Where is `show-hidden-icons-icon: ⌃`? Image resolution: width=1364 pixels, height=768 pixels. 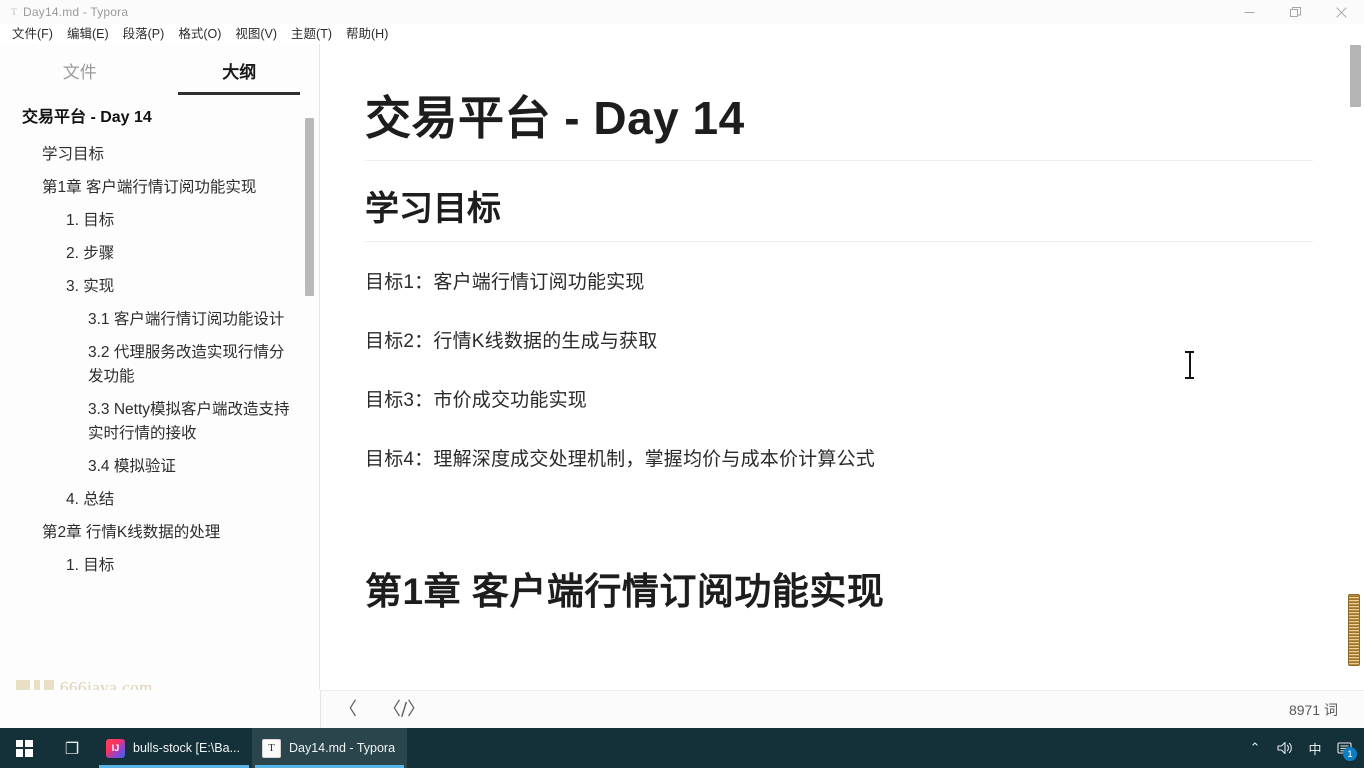 show-hidden-icons-icon: ⌃ is located at coordinates (1255, 748).